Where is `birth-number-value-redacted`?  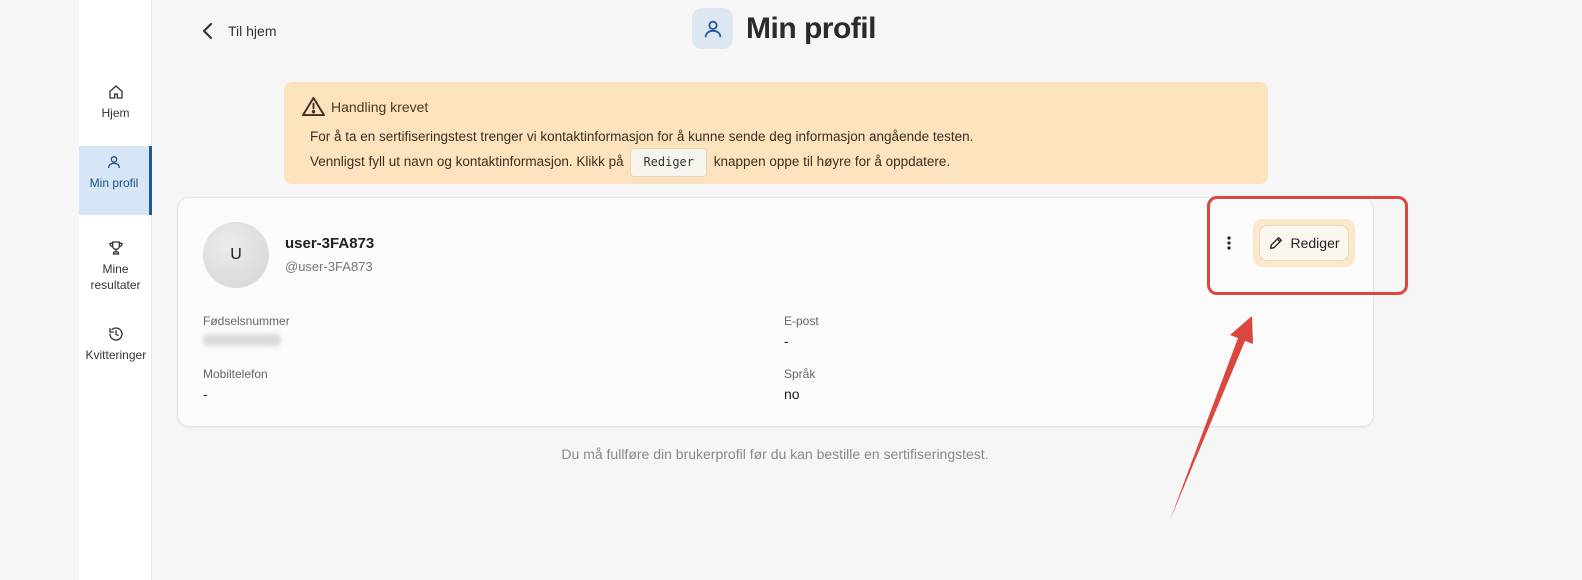
birth-number-value-redacted is located at coordinates (246, 341).